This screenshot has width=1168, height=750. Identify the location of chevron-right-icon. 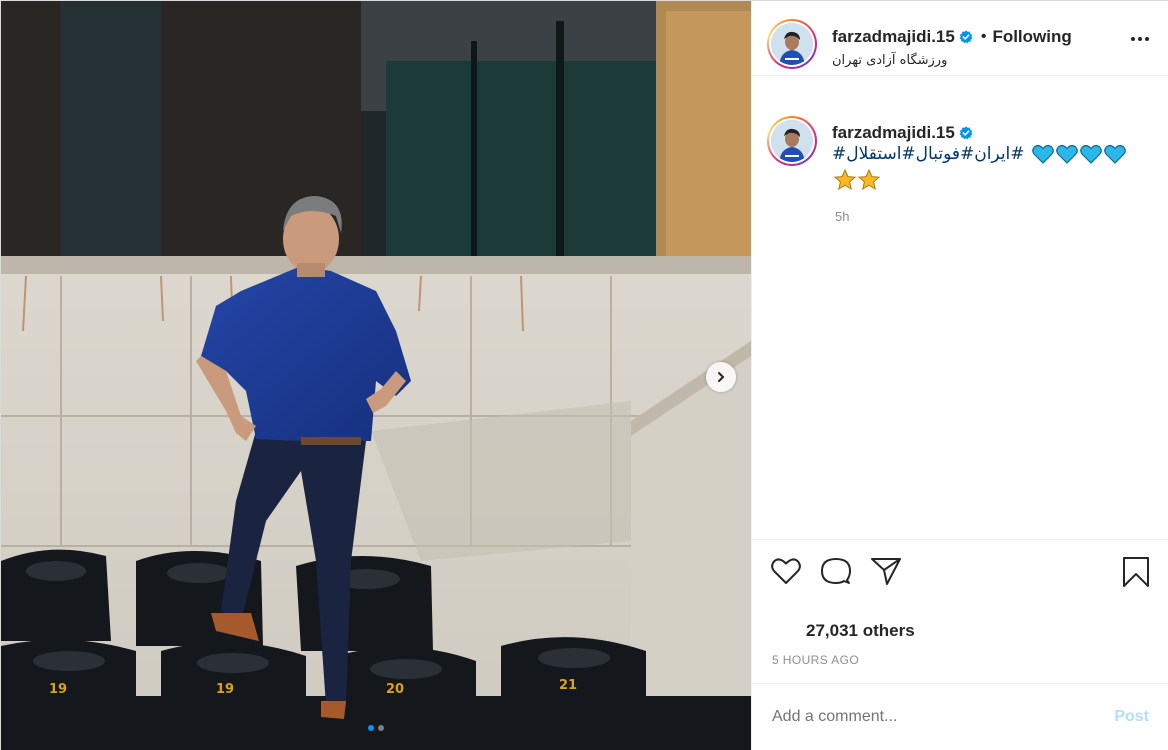
(721, 377).